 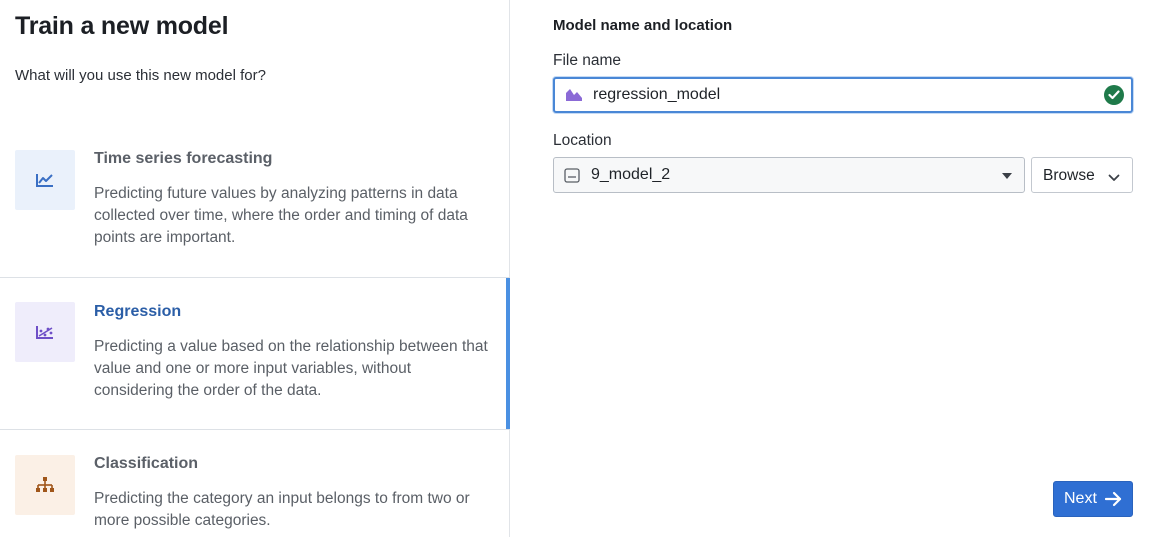 I want to click on option-title: Classification, so click(x=146, y=463).